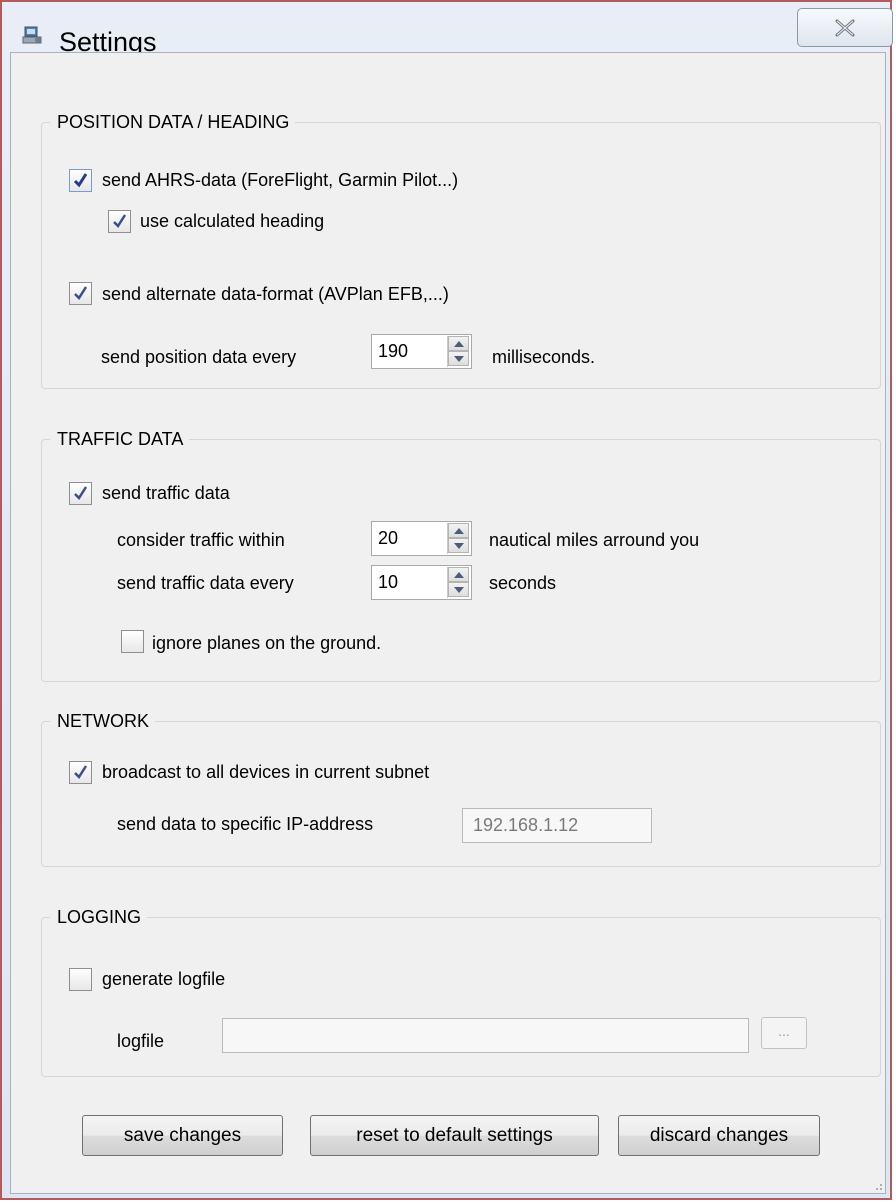 The width and height of the screenshot is (896, 1204). Describe the element at coordinates (80, 180) in the screenshot. I see `send-ahrs-checkbox` at that location.